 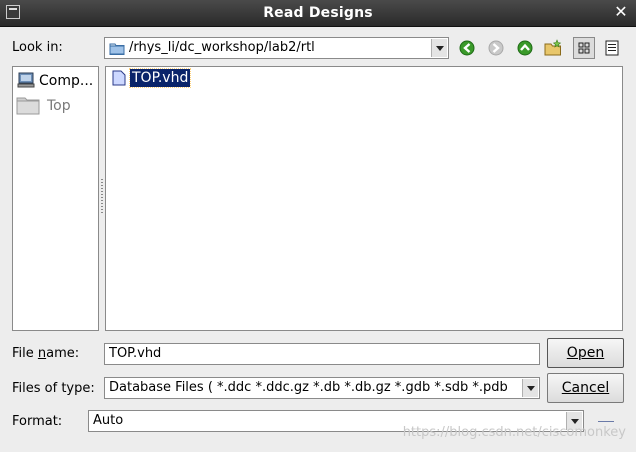 I want to click on look-in-combo: /rhys_li/dc_workshop/lab2/rtl, so click(x=276, y=48).